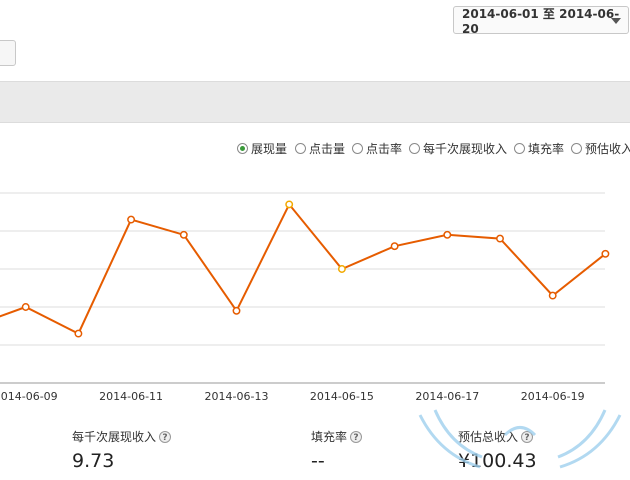 The width and height of the screenshot is (630, 480). What do you see at coordinates (327, 148) in the screenshot?
I see `metric-option-label: 点击量` at bounding box center [327, 148].